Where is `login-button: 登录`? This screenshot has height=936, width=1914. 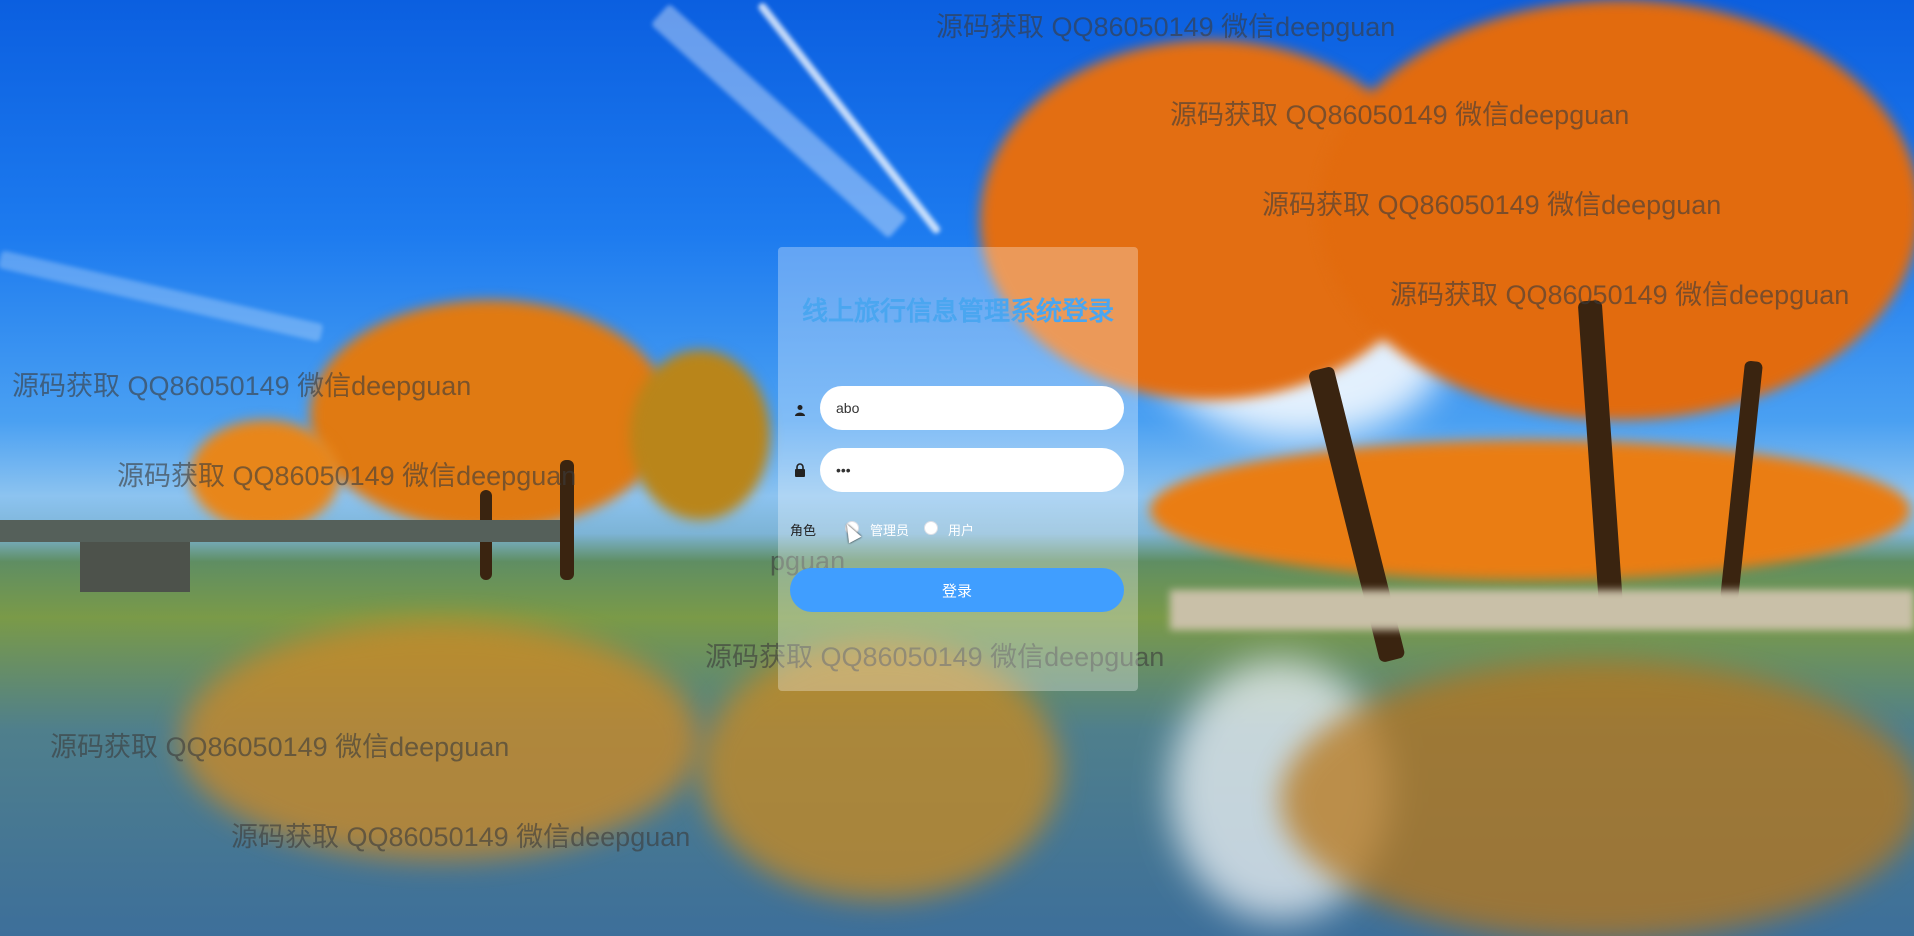 login-button: 登录 is located at coordinates (957, 590).